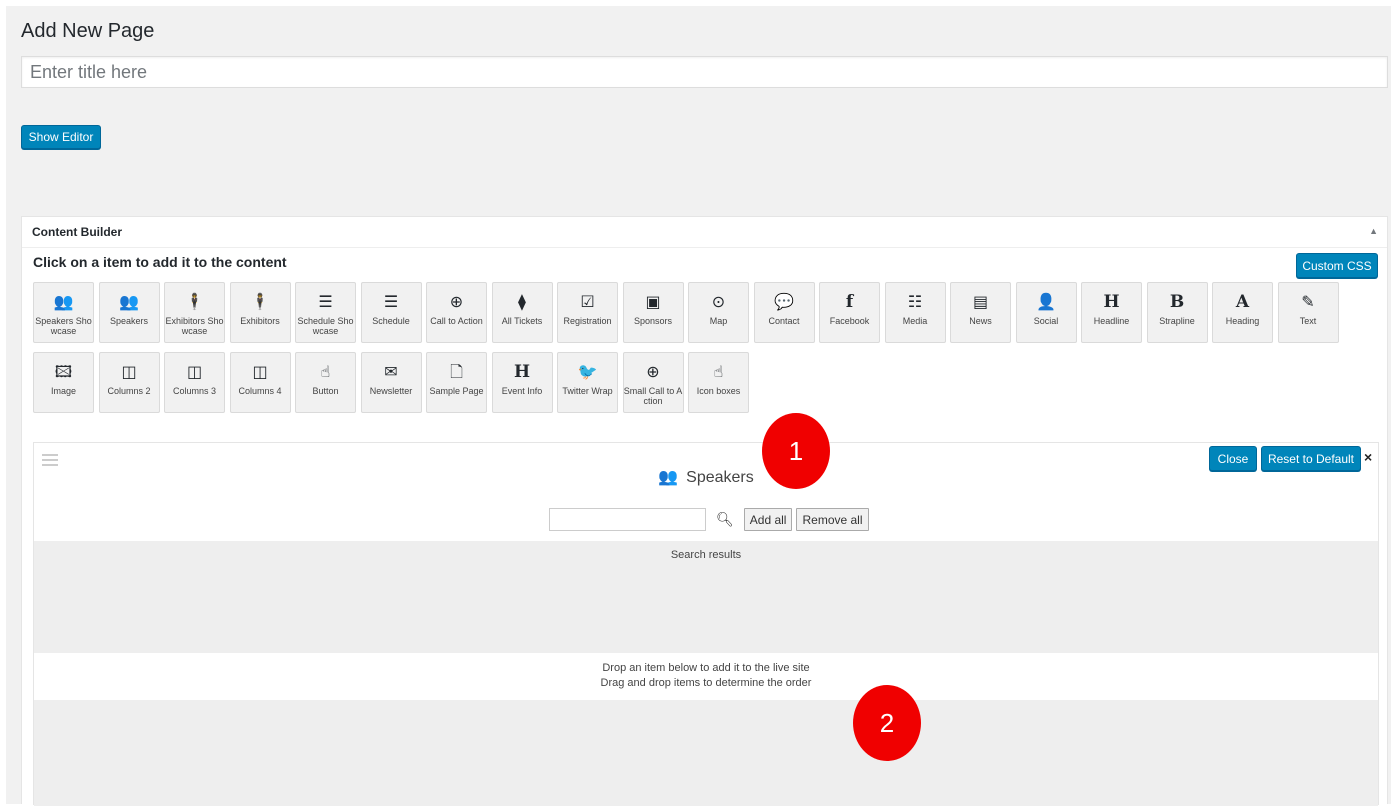 The image size is (1391, 806). Describe the element at coordinates (1242, 302) in the screenshot. I see `letter-a-icon: A` at that location.